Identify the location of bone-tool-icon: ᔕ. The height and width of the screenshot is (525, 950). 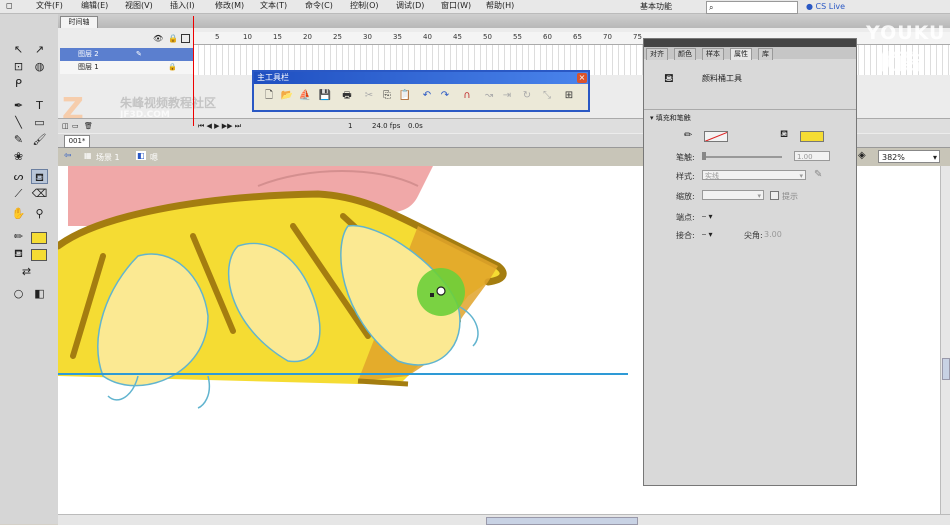
(18, 176).